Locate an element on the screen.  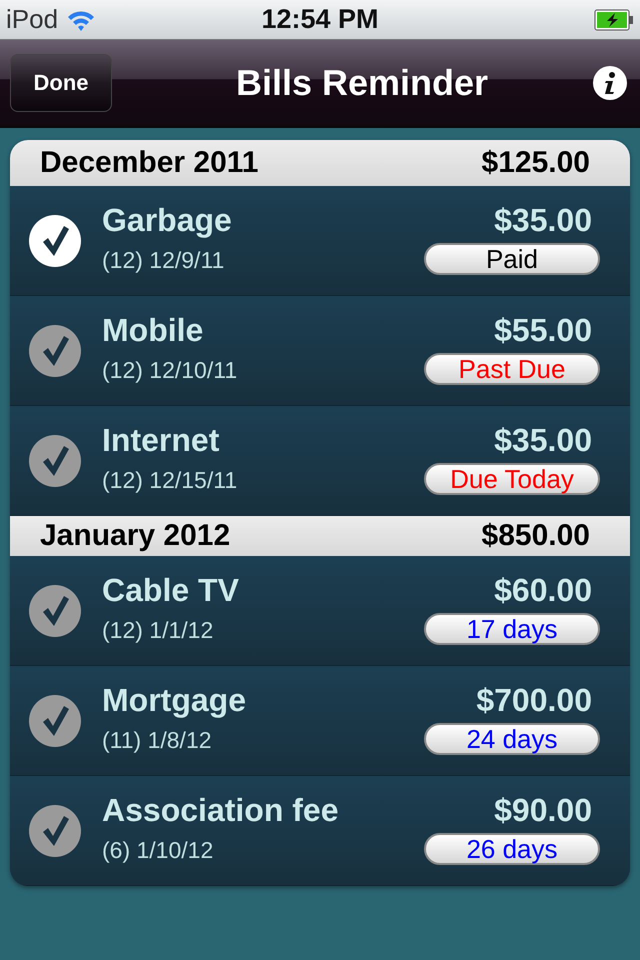
bill-amount: $60.00 is located at coordinates (543, 590).